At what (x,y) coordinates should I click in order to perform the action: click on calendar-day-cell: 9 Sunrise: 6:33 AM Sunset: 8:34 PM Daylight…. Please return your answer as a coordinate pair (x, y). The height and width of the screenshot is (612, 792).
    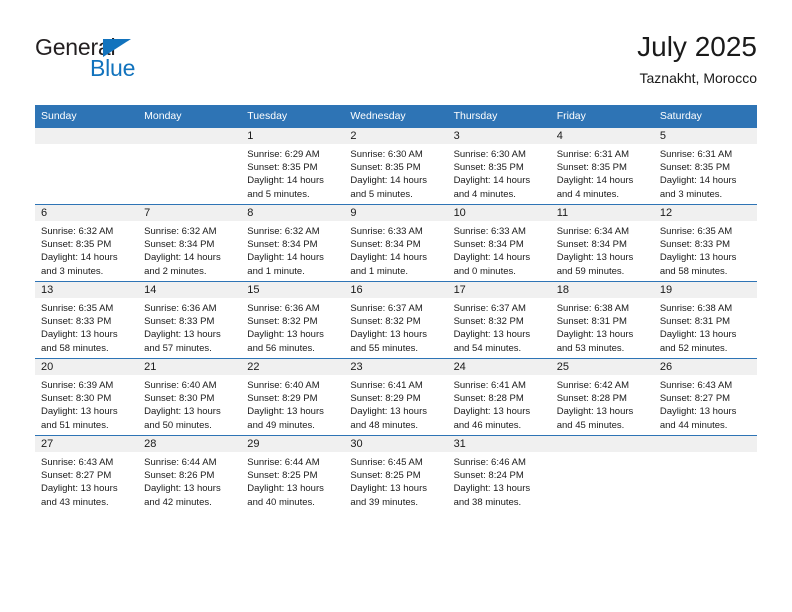
    Looking at the image, I should click on (396, 243).